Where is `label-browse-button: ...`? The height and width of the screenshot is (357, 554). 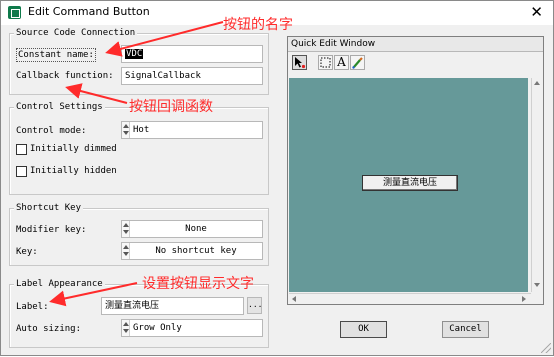 label-browse-button: ... is located at coordinates (254, 305).